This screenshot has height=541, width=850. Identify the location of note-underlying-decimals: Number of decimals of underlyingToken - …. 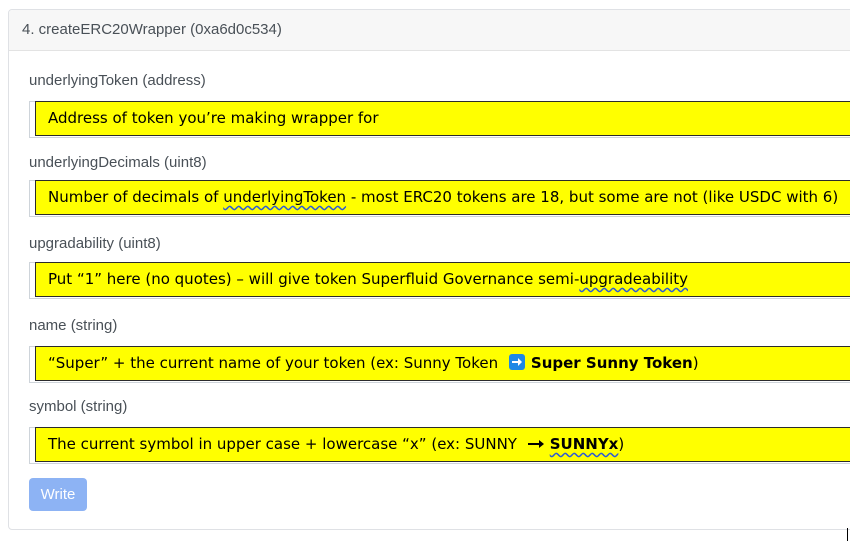
(442, 197).